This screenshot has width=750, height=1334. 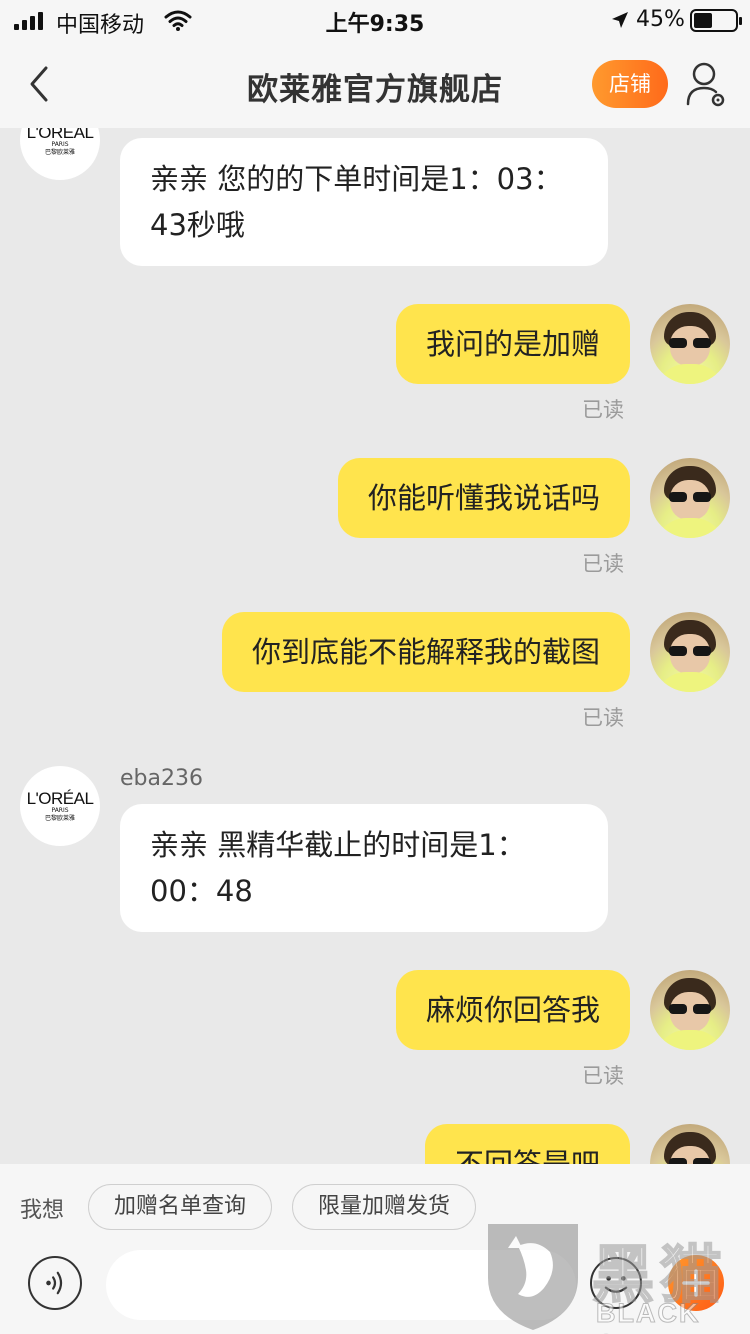 What do you see at coordinates (338, 868) in the screenshot?
I see `message-text: 亲亲 黑精华截止的时间是1：00：48` at bounding box center [338, 868].